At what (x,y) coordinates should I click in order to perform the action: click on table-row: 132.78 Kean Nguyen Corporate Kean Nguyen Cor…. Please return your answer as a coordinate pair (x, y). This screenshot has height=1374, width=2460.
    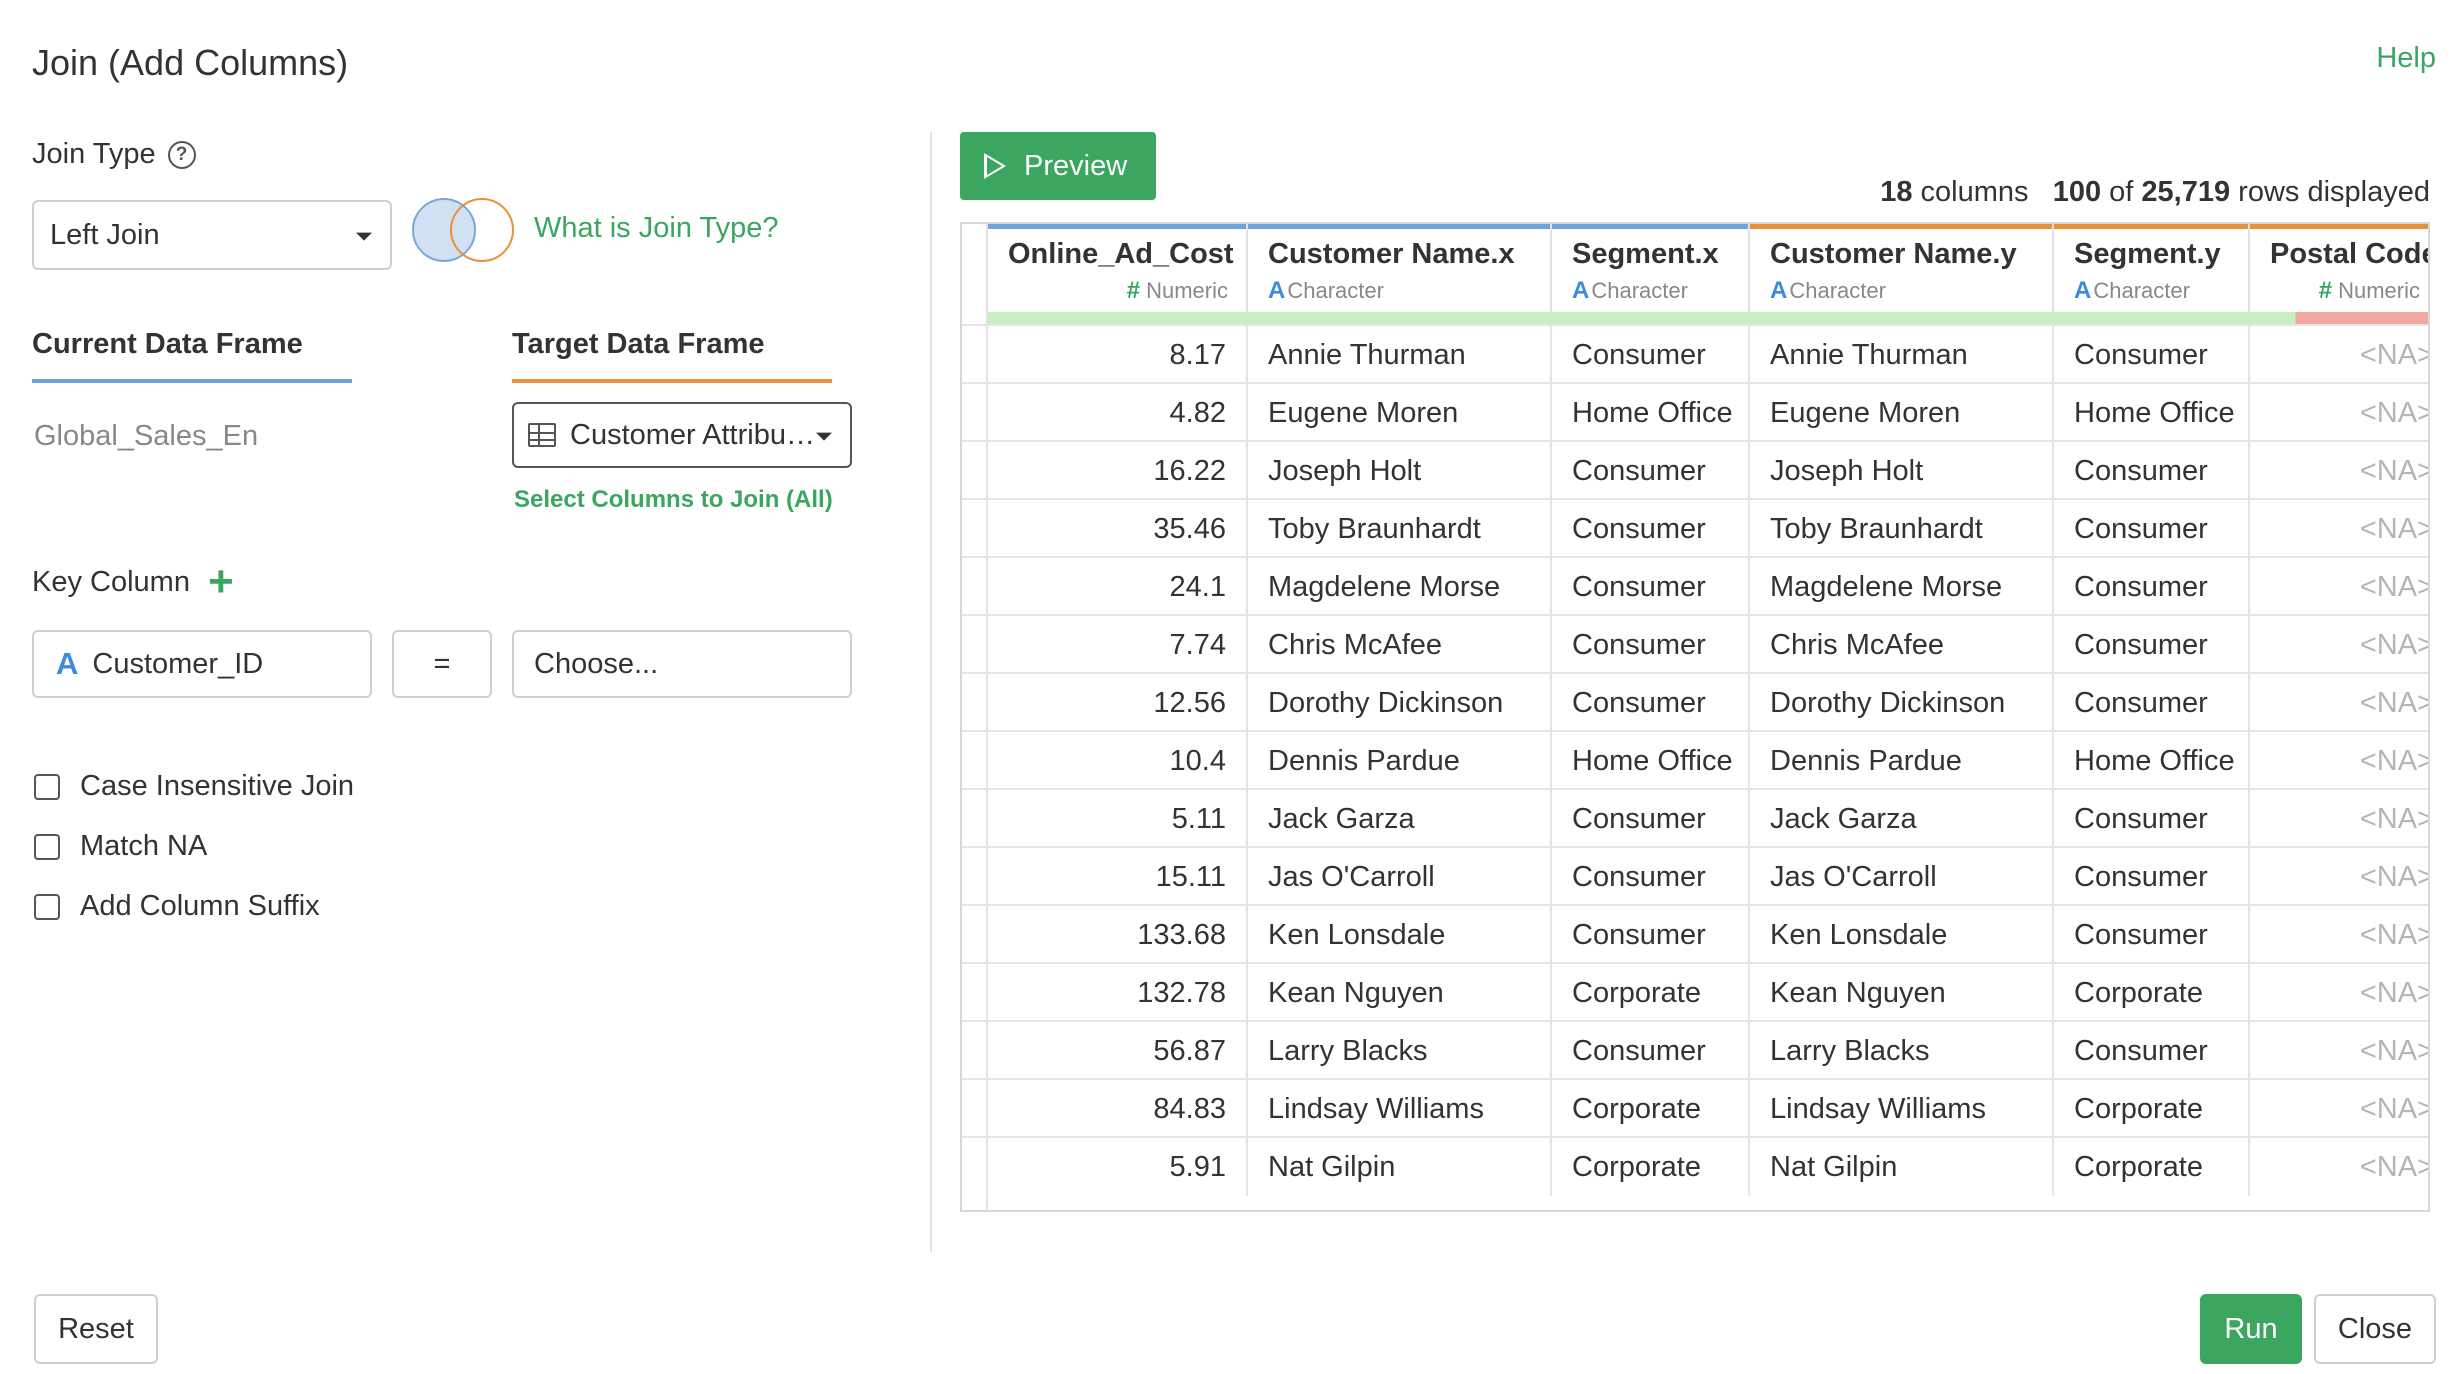
    Looking at the image, I should click on (1695, 992).